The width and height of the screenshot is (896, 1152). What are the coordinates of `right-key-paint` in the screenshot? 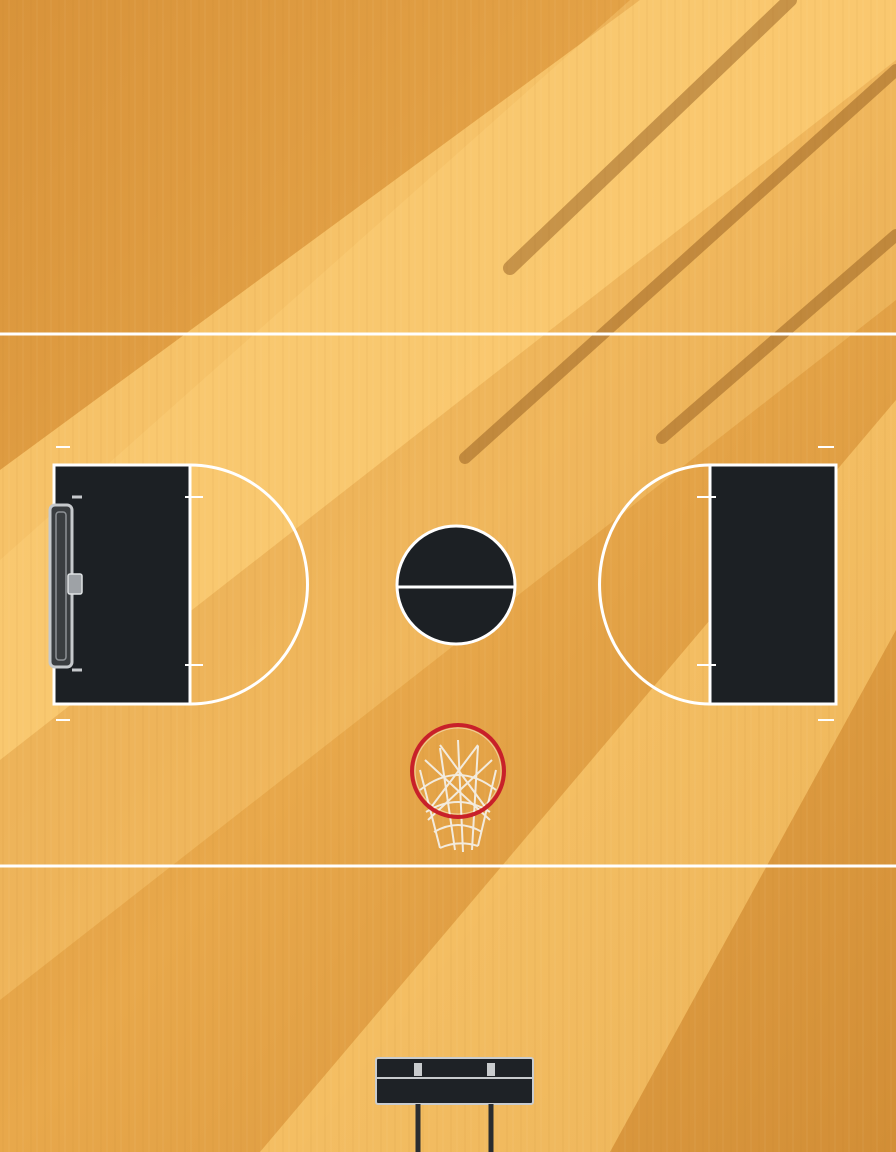 It's located at (773, 584).